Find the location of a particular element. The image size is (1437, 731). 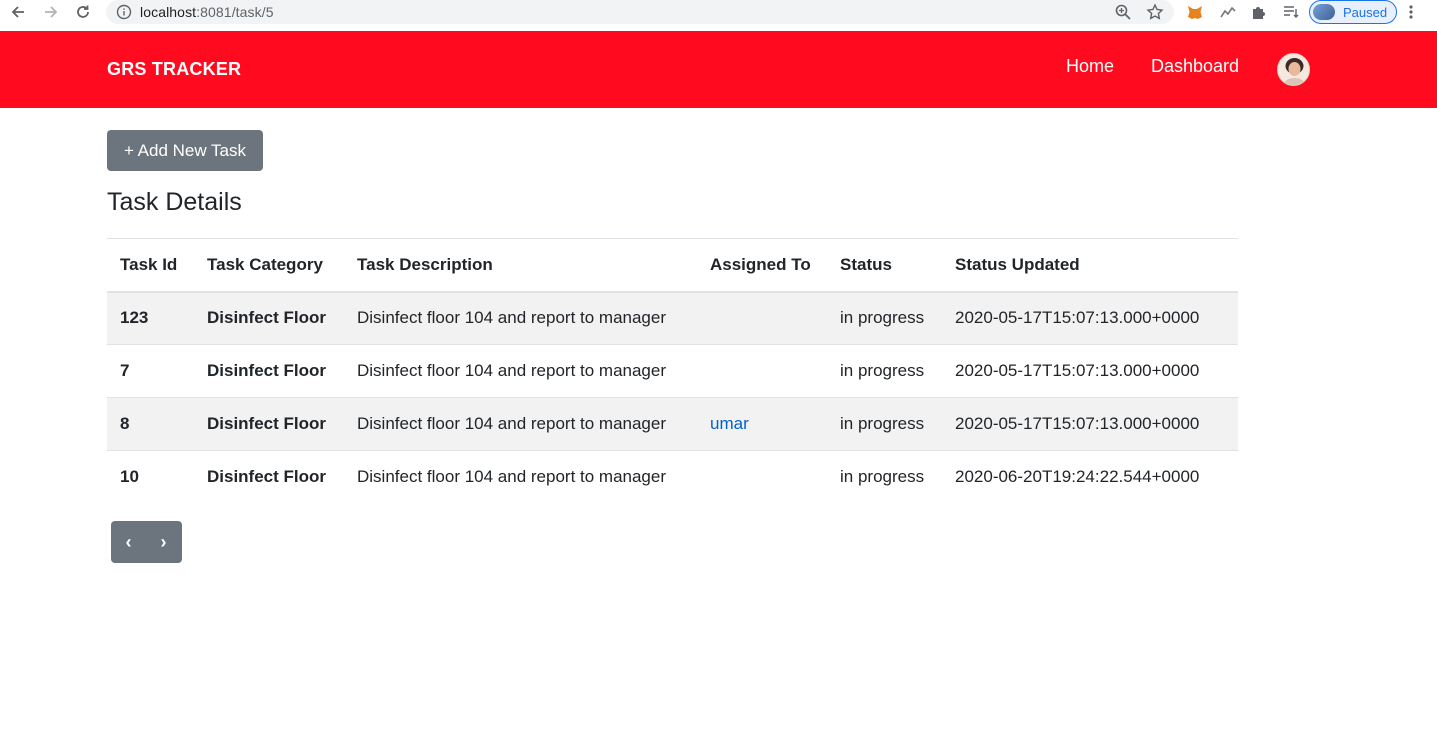

url-text: localhost:8081/task/5 is located at coordinates (207, 12).